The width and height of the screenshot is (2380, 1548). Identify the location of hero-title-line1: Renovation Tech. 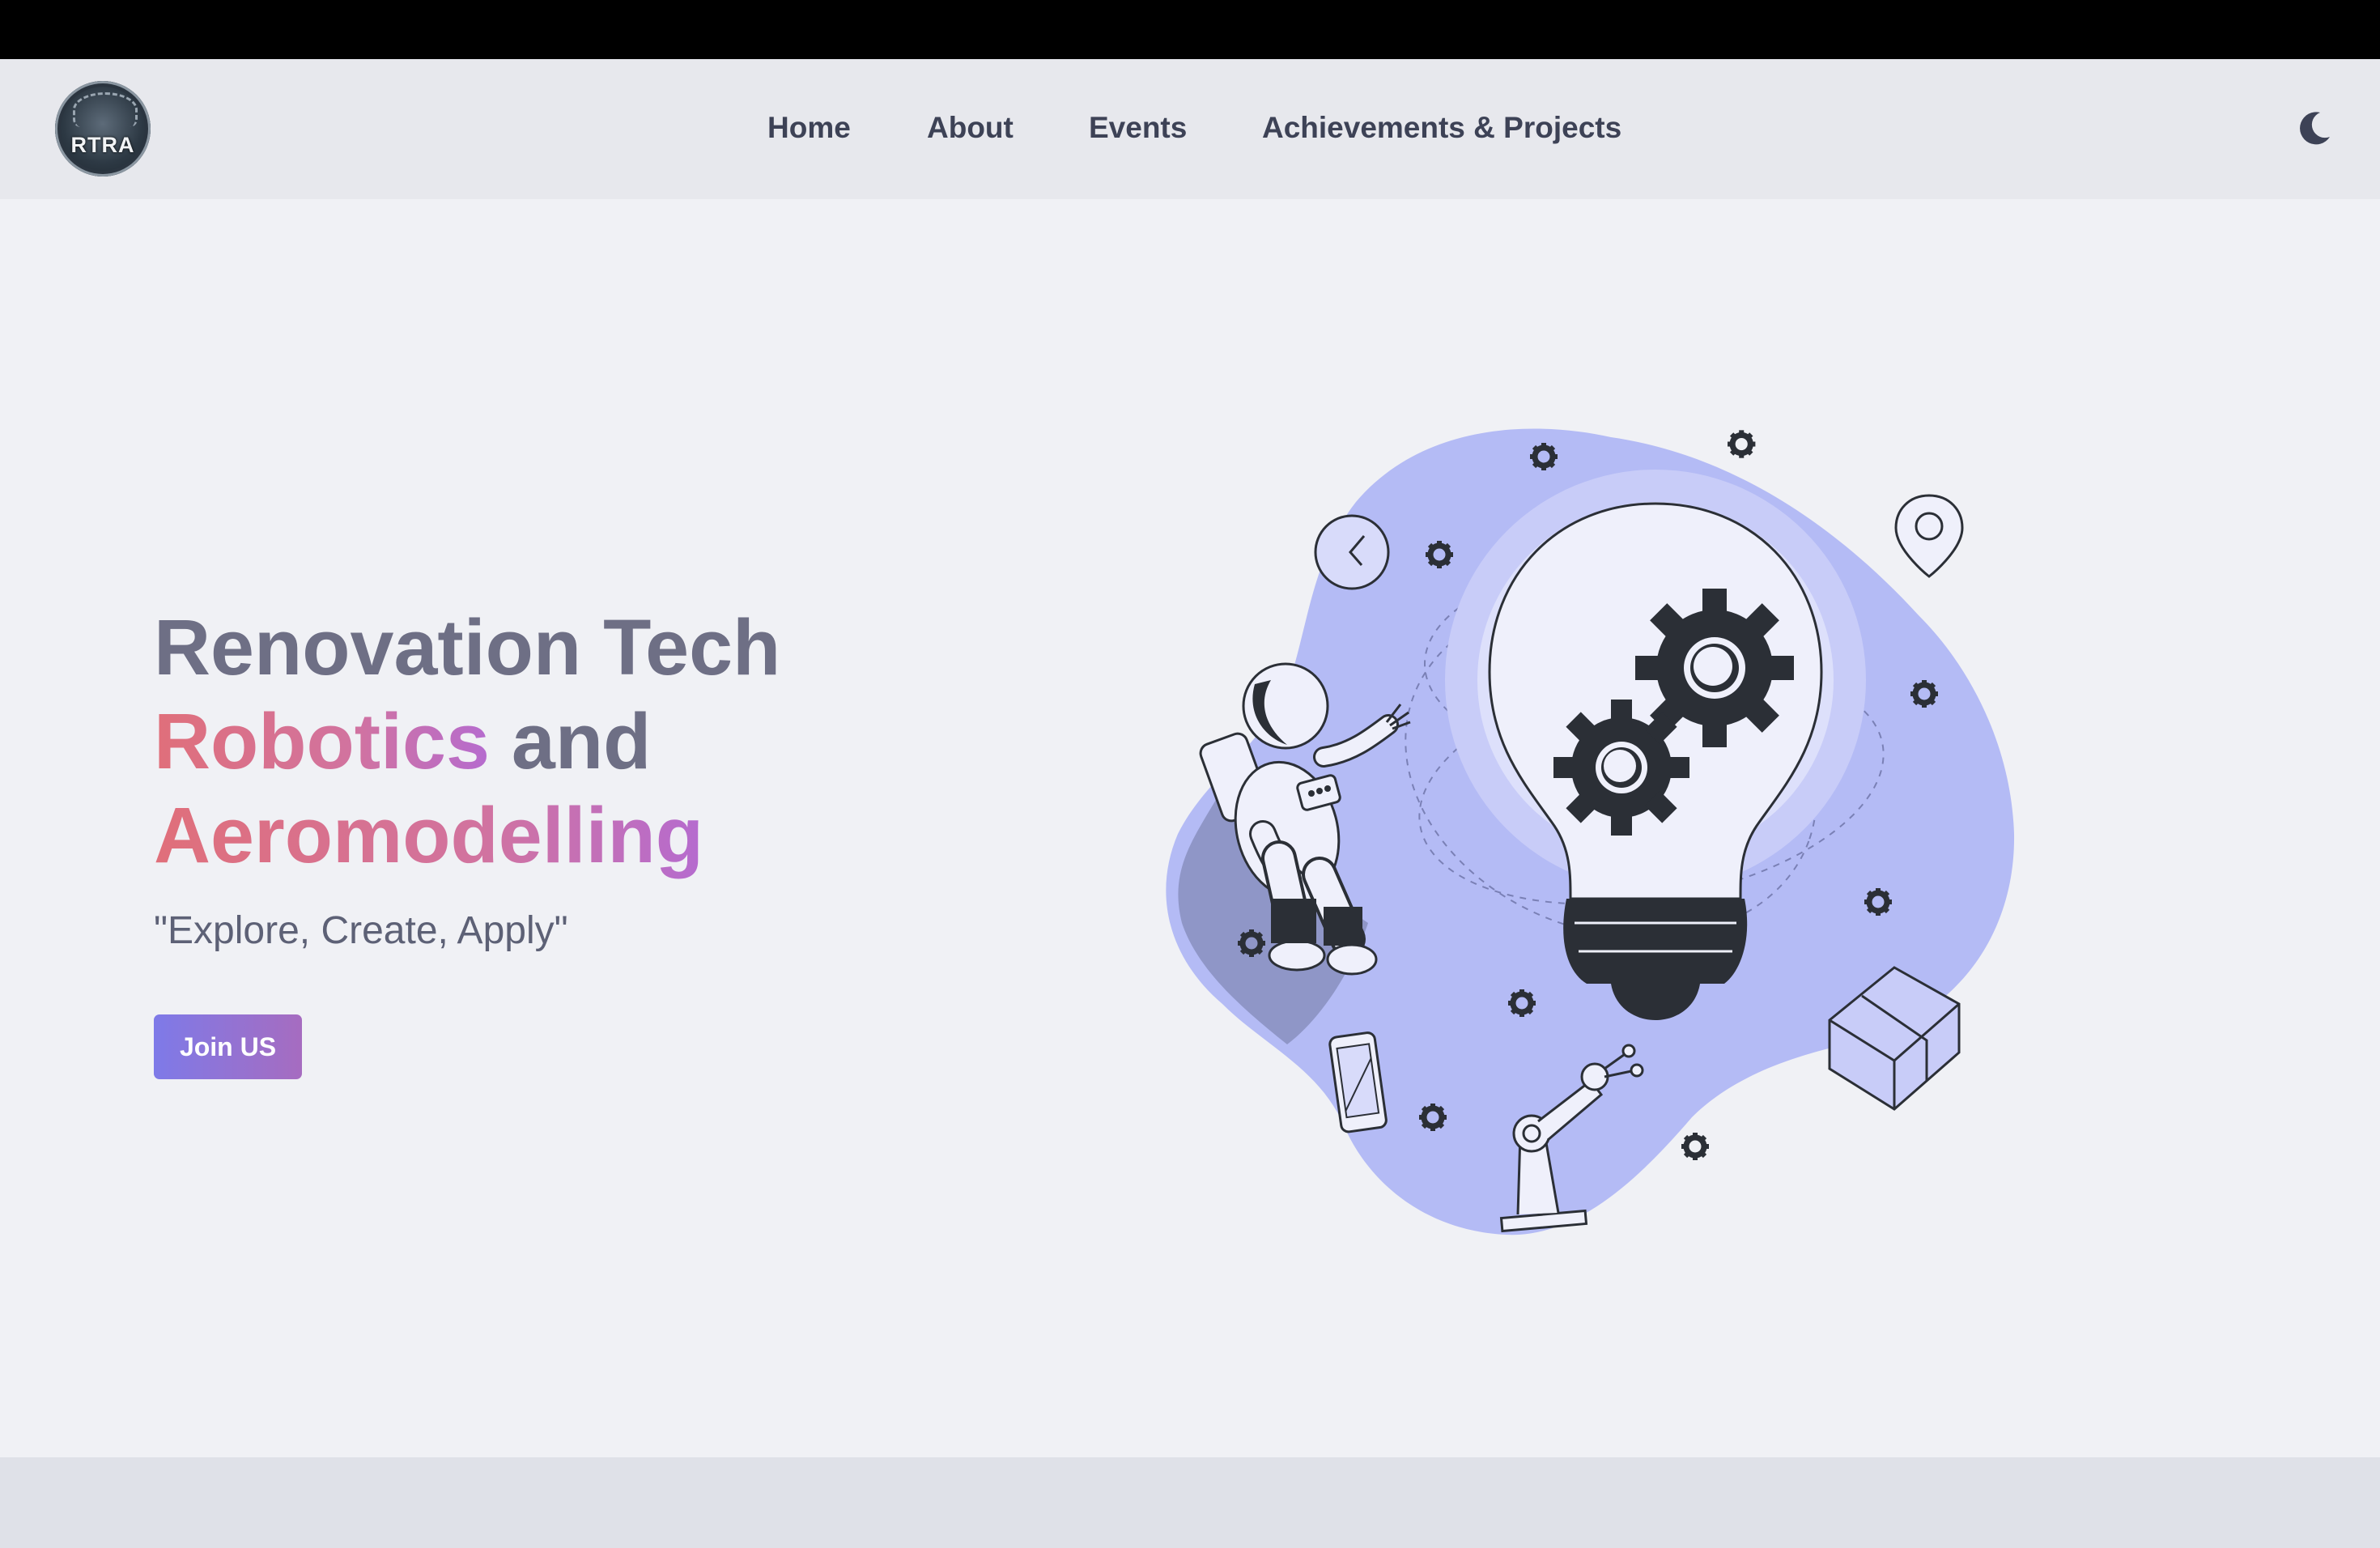
(467, 647).